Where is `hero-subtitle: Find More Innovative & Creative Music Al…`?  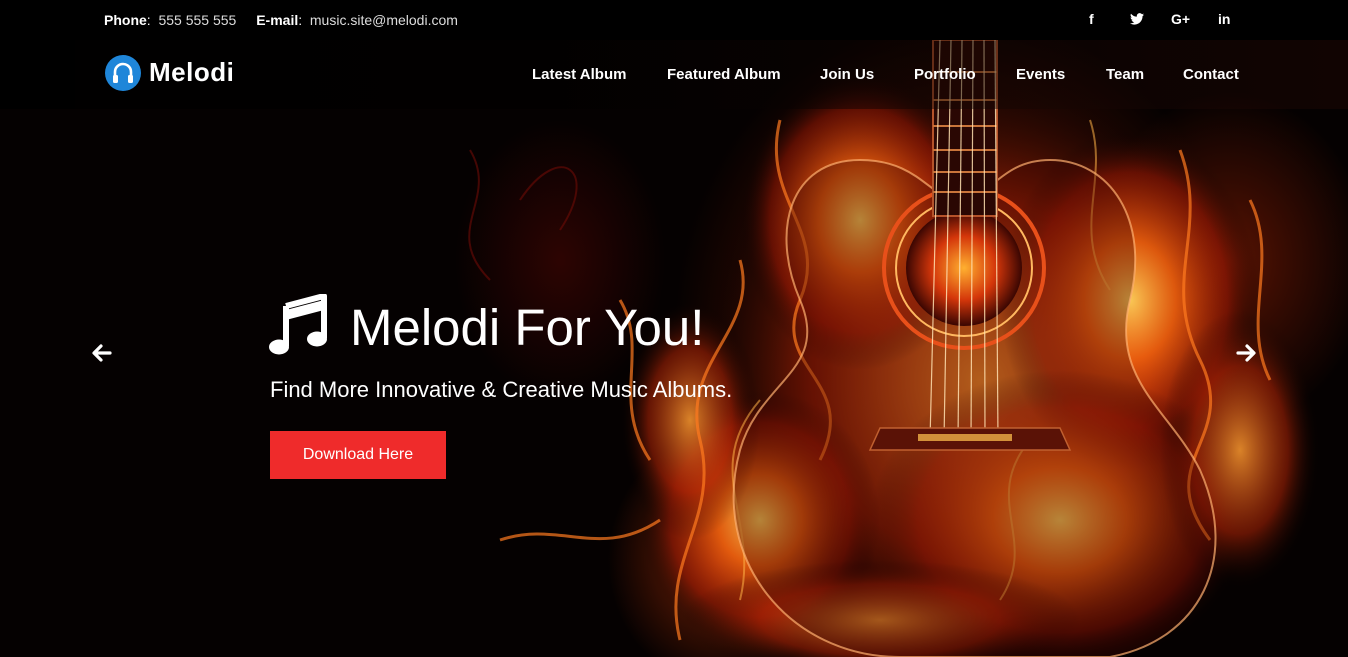 hero-subtitle: Find More Innovative & Creative Music Al… is located at coordinates (501, 389).